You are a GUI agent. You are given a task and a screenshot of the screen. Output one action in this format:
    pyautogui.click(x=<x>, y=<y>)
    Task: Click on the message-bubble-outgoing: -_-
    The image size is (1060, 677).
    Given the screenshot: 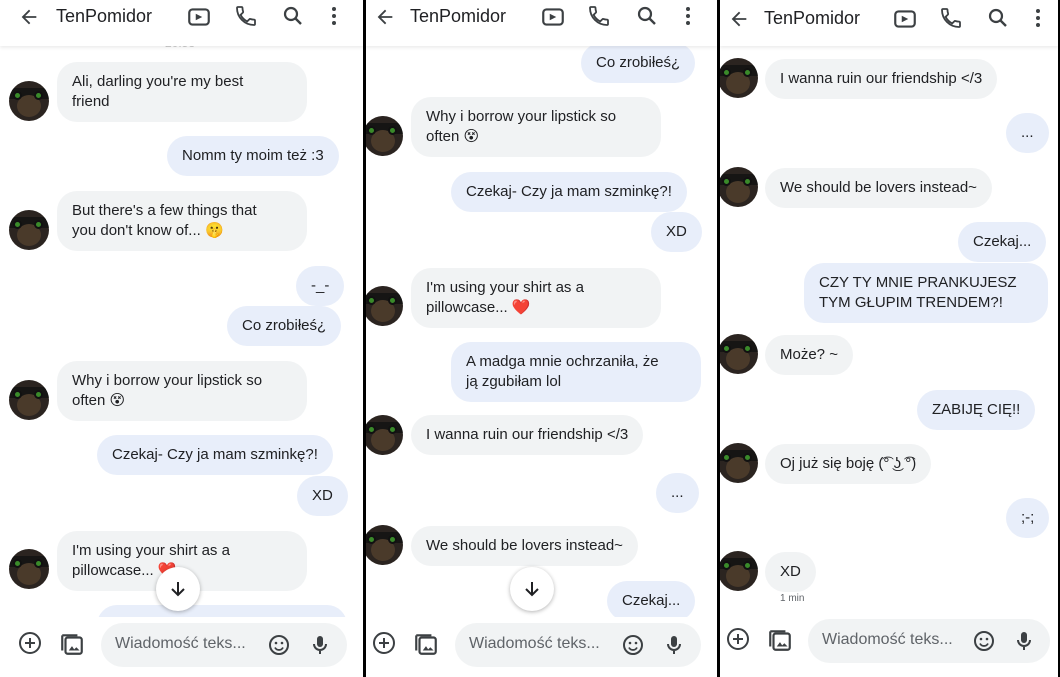 What is the action you would take?
    pyautogui.click(x=320, y=286)
    